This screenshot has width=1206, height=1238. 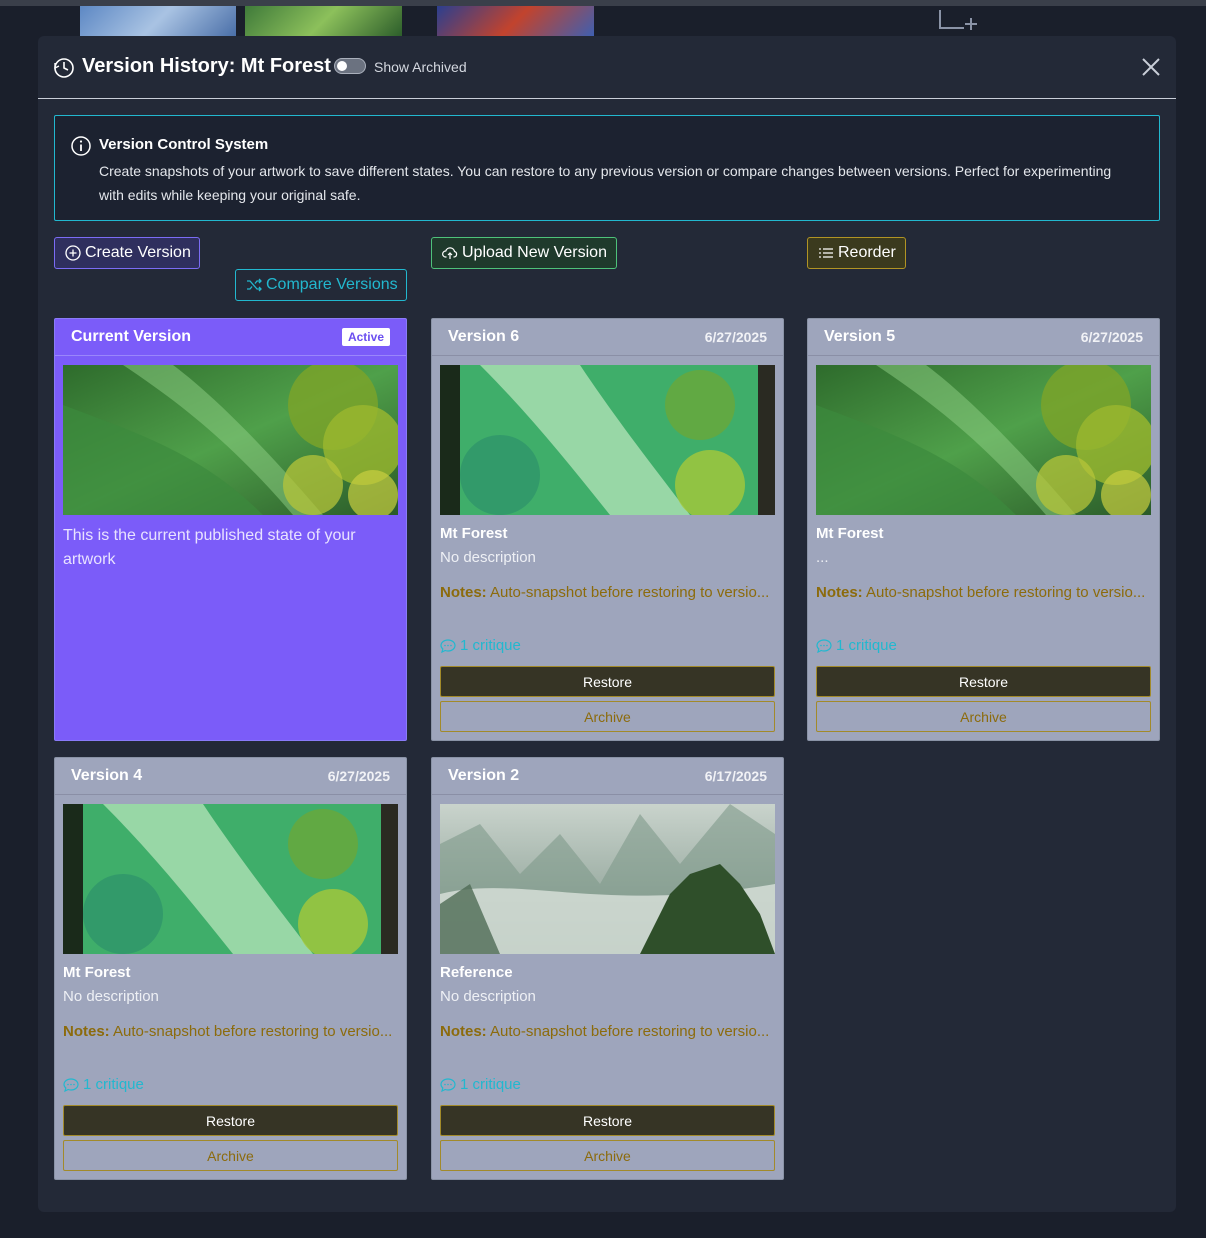 I want to click on add-image-icon, so click(x=958, y=21).